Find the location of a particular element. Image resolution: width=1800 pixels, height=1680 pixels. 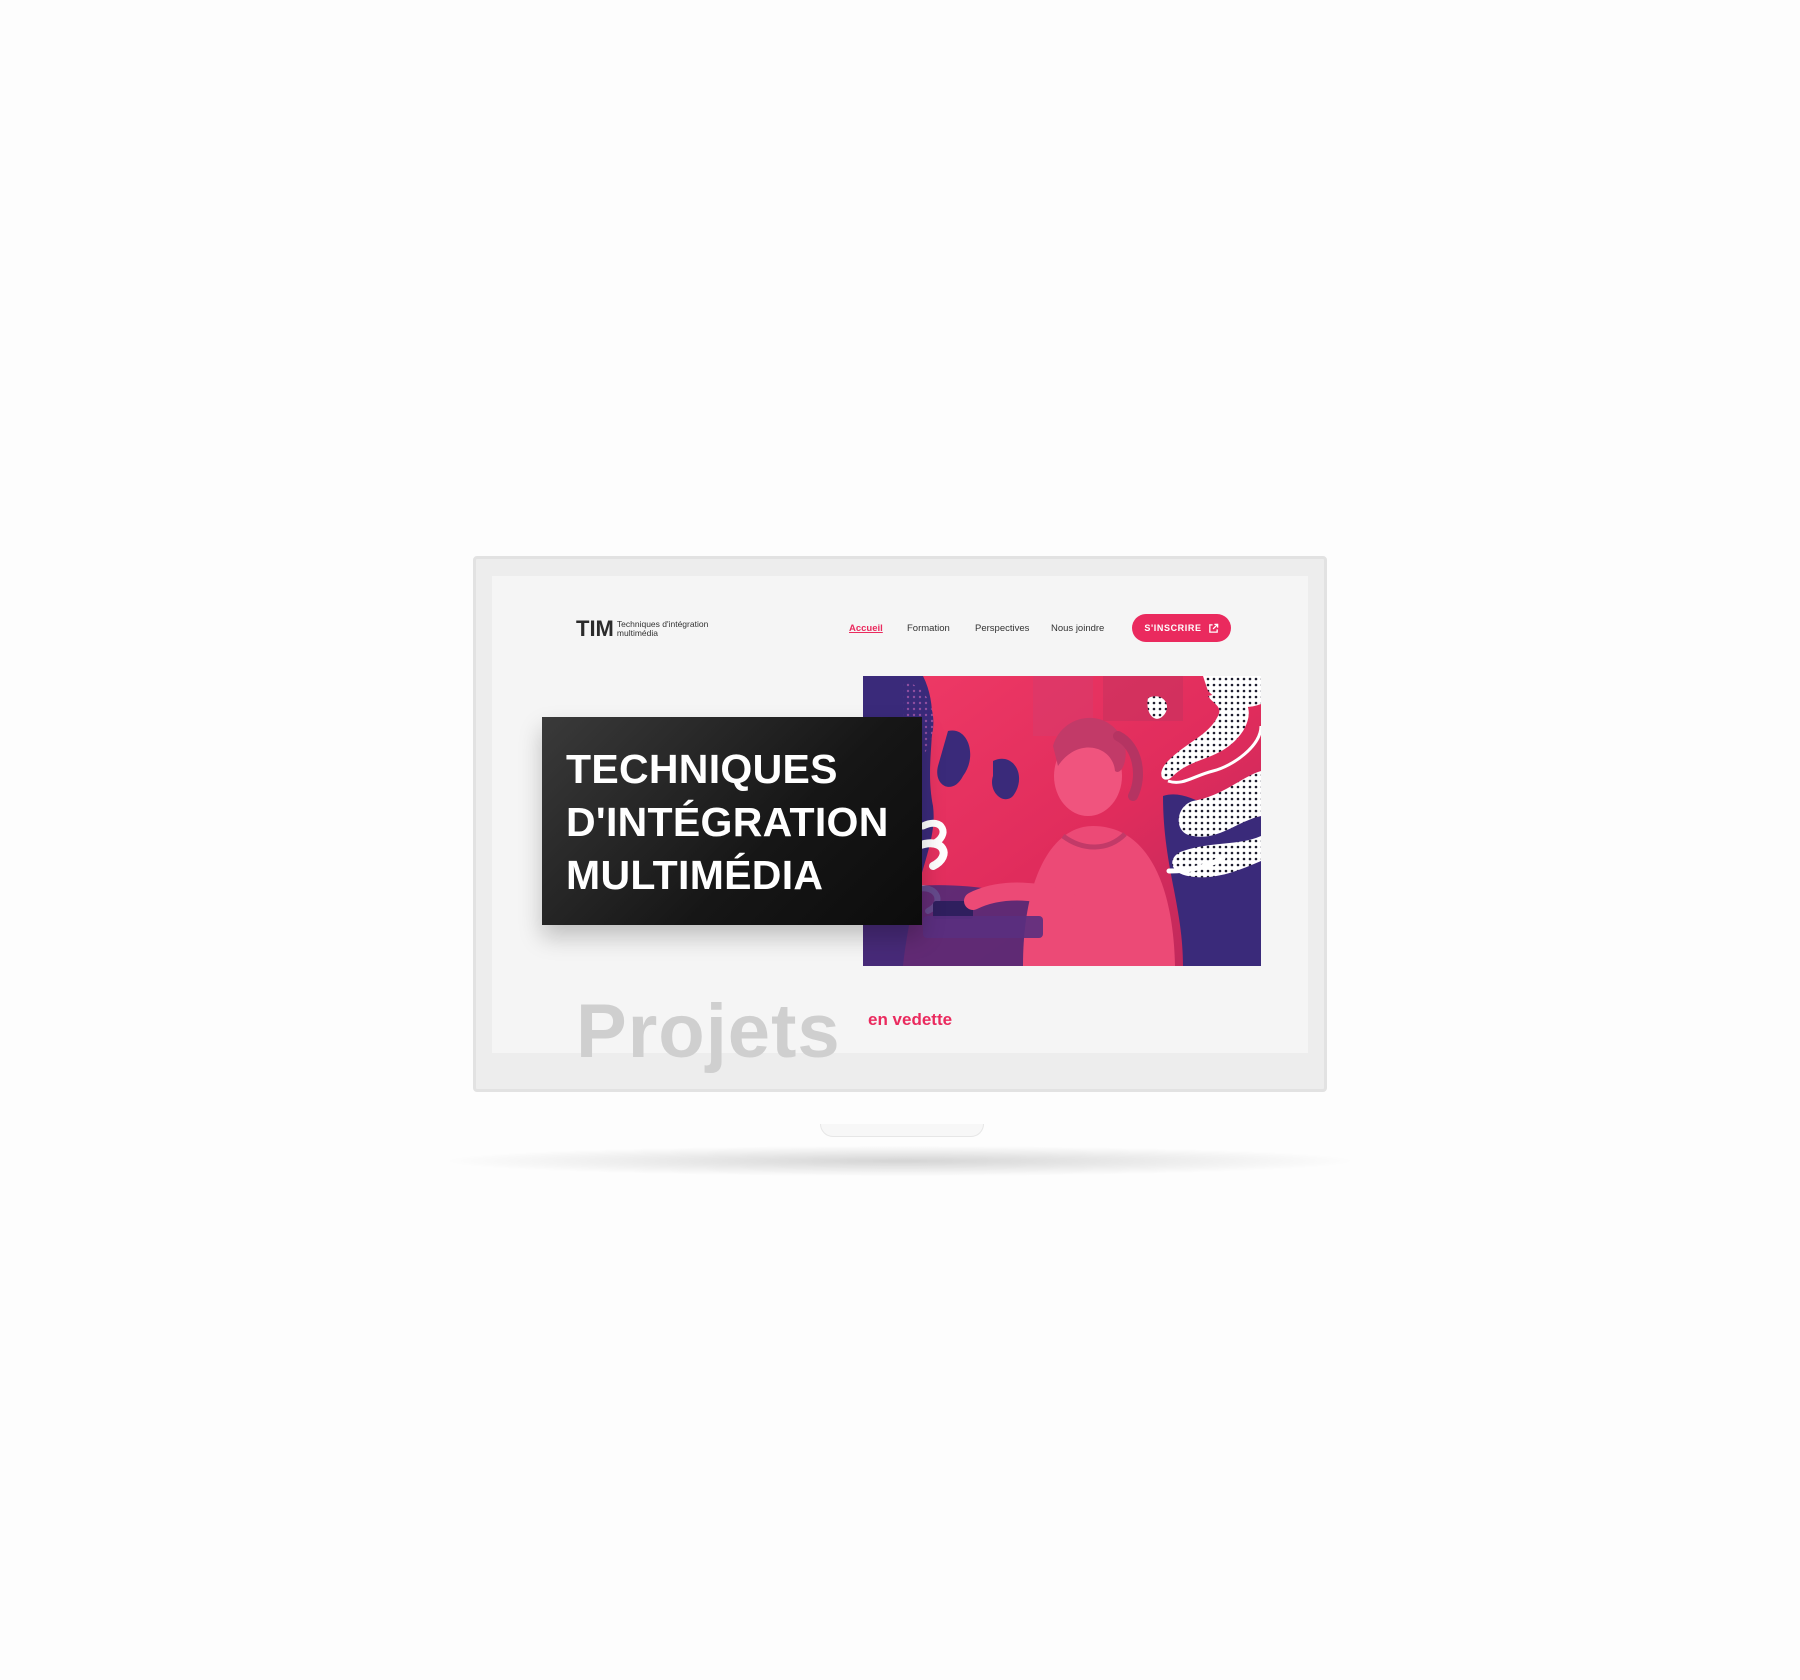

signup-button-label: S'INSCRIRE is located at coordinates (1173, 628).